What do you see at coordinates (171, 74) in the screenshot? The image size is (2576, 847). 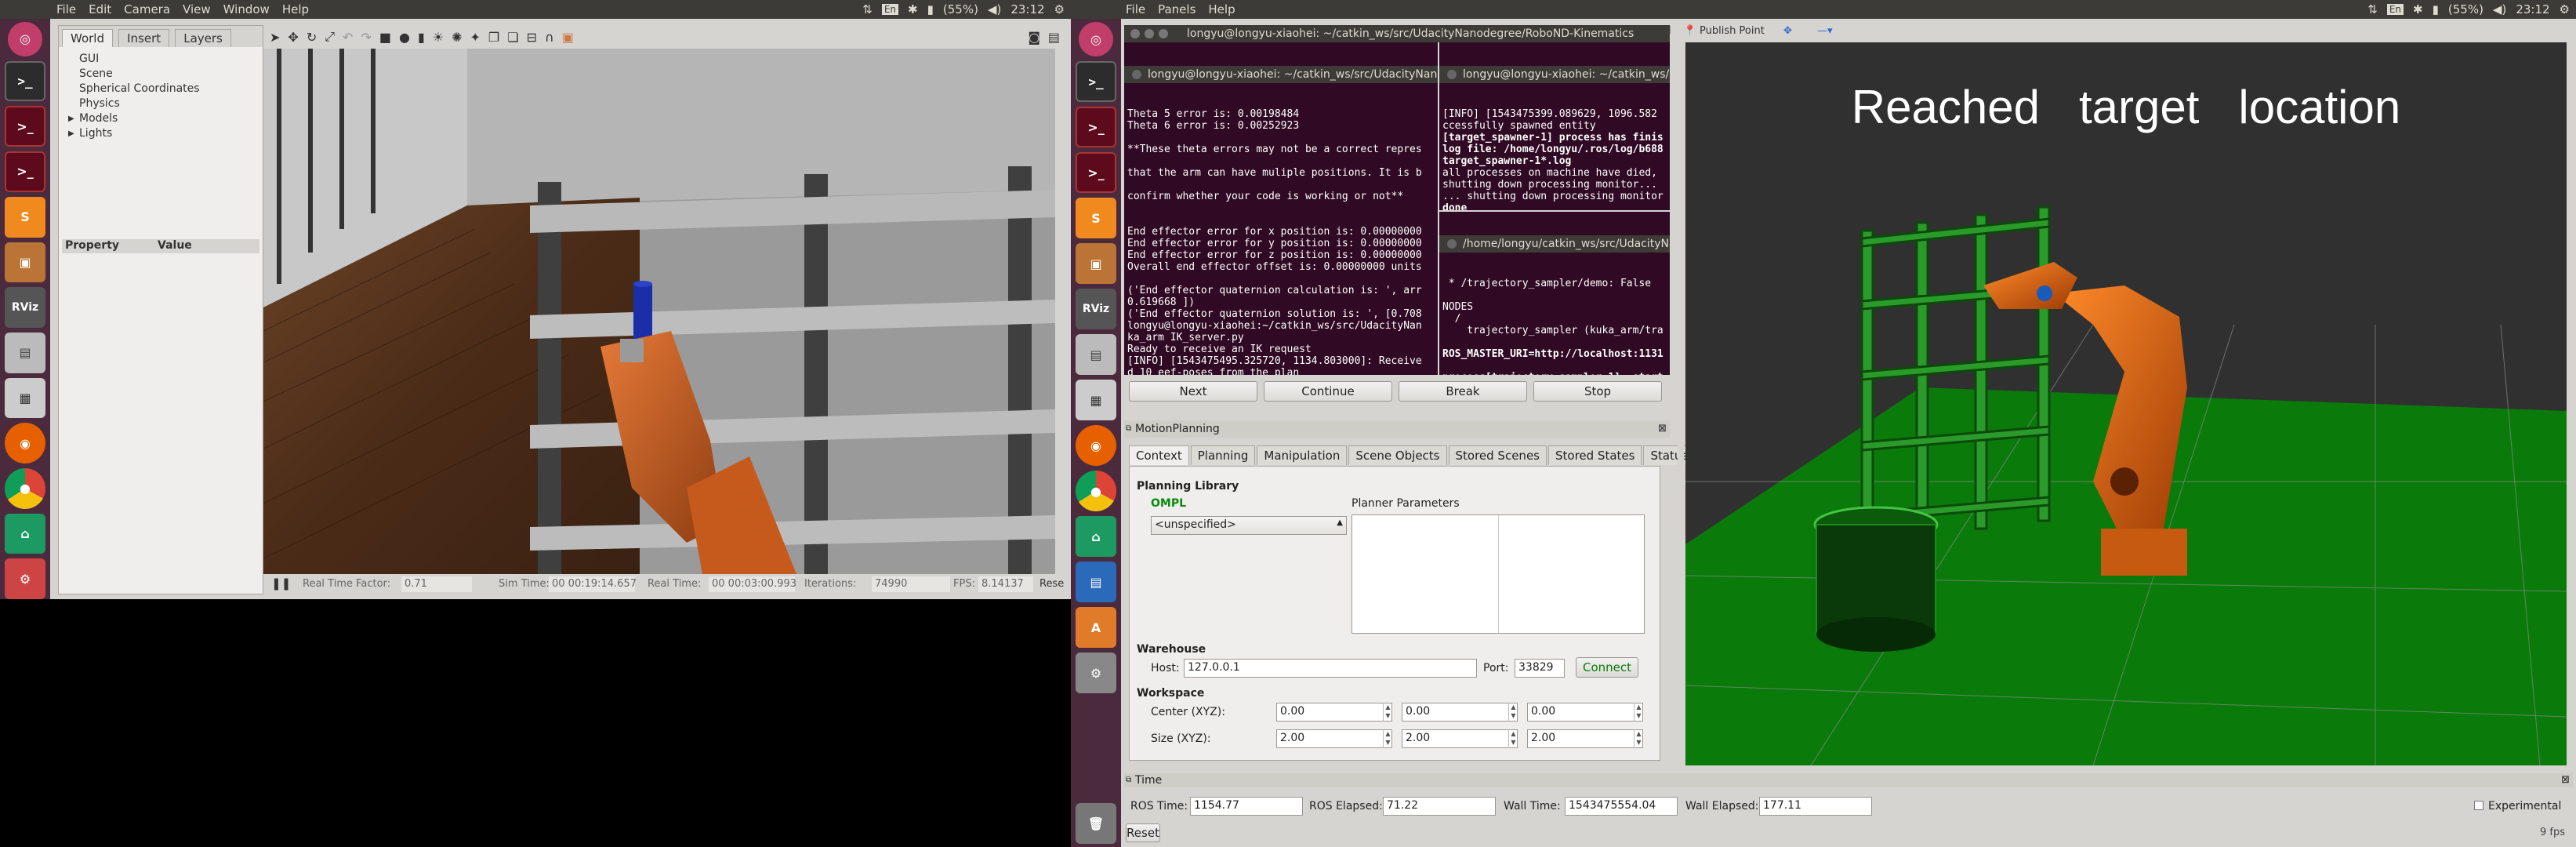 I see `tree-item-scene: Scene` at bounding box center [171, 74].